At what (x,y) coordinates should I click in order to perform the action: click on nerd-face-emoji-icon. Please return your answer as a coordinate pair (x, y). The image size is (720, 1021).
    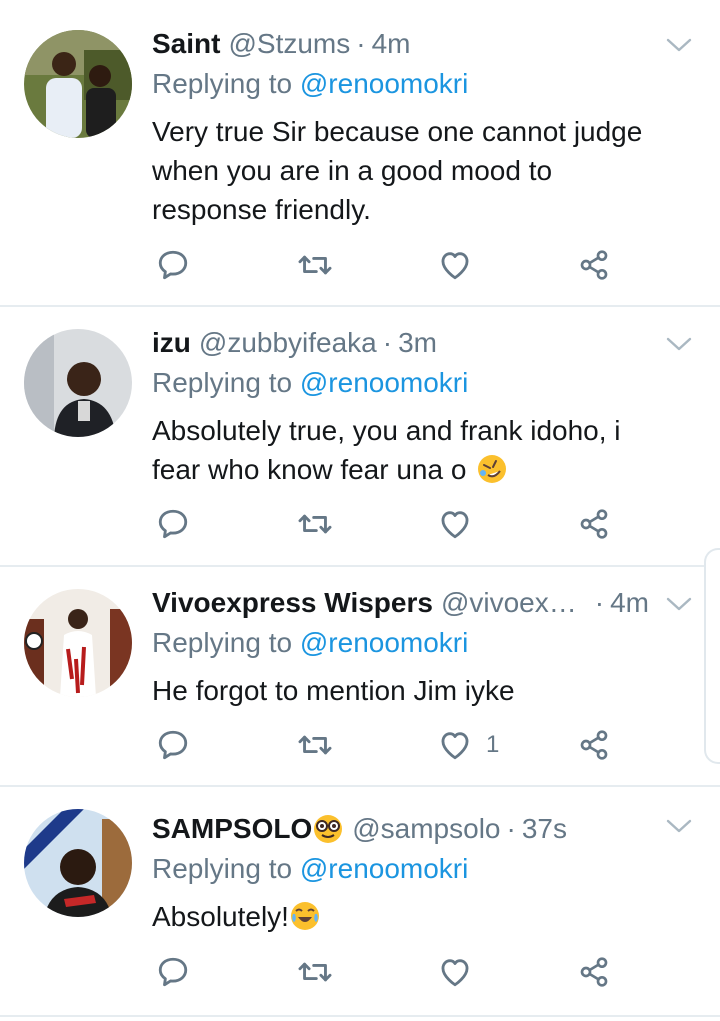
    Looking at the image, I should click on (328, 829).